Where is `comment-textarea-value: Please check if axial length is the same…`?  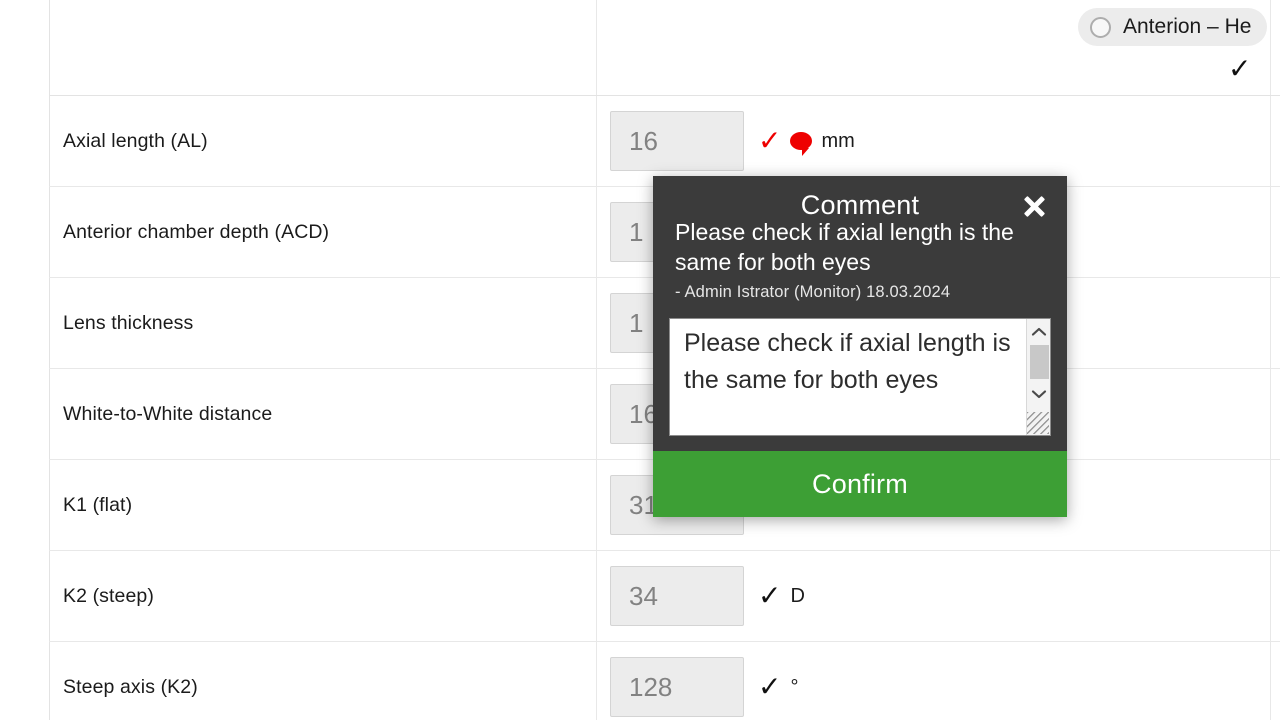 comment-textarea-value: Please check if axial length is the same… is located at coordinates (847, 361).